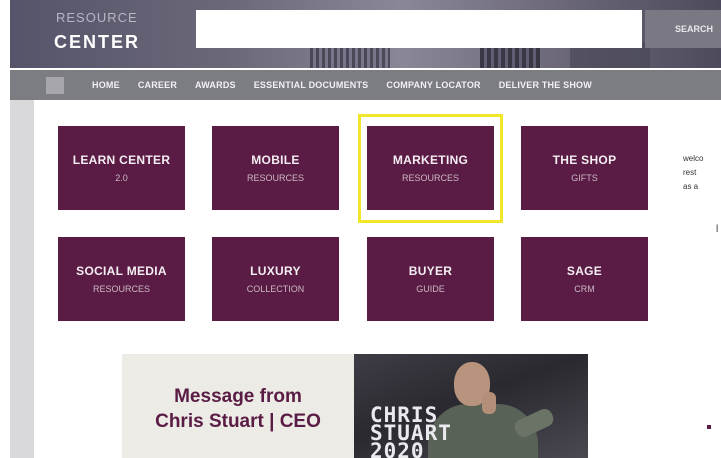 The width and height of the screenshot is (721, 458). What do you see at coordinates (683, 29) in the screenshot?
I see `top-button: SEARCH` at bounding box center [683, 29].